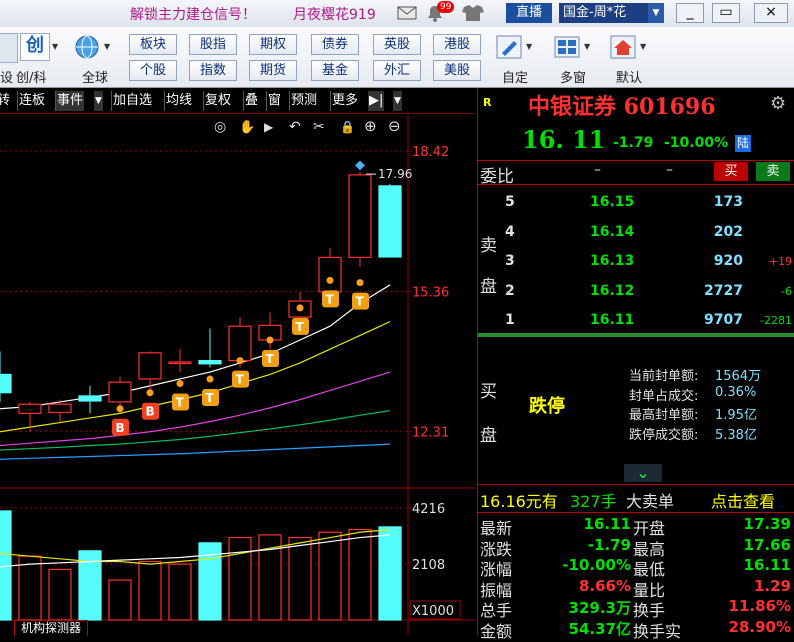  I want to click on shirt-icon, so click(473, 13).